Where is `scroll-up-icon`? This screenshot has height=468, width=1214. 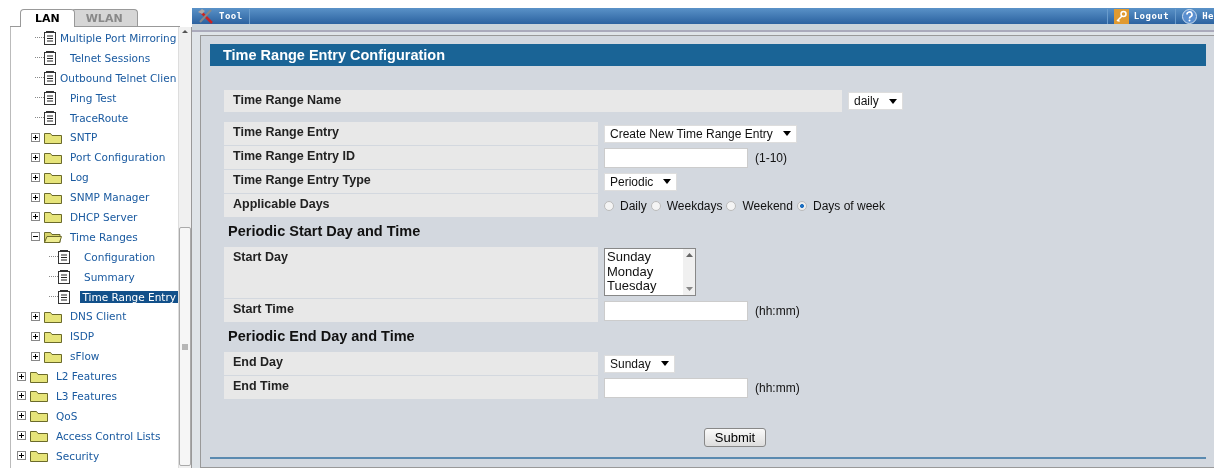
scroll-up-icon is located at coordinates (689, 255).